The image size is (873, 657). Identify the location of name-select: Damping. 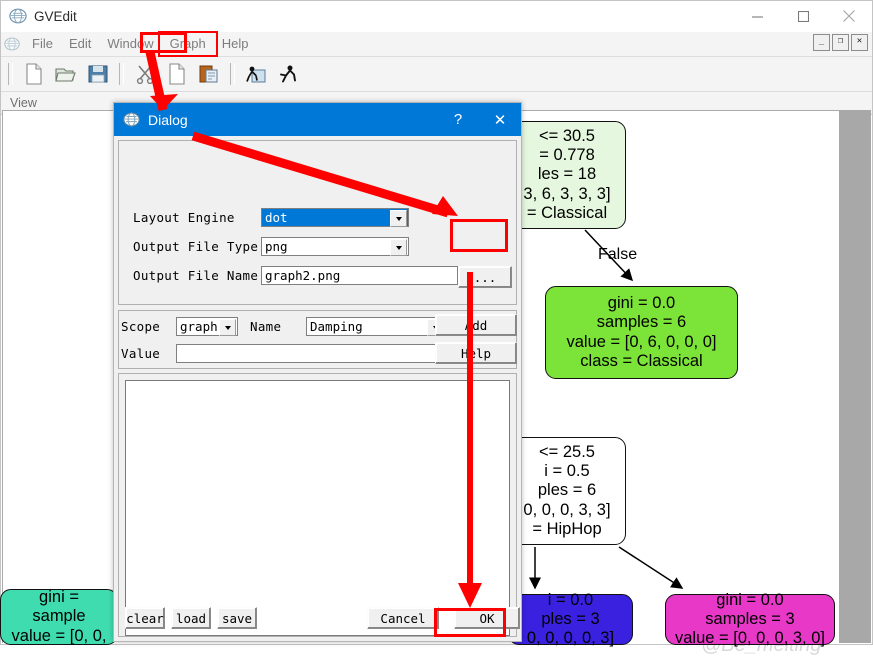
(376, 326).